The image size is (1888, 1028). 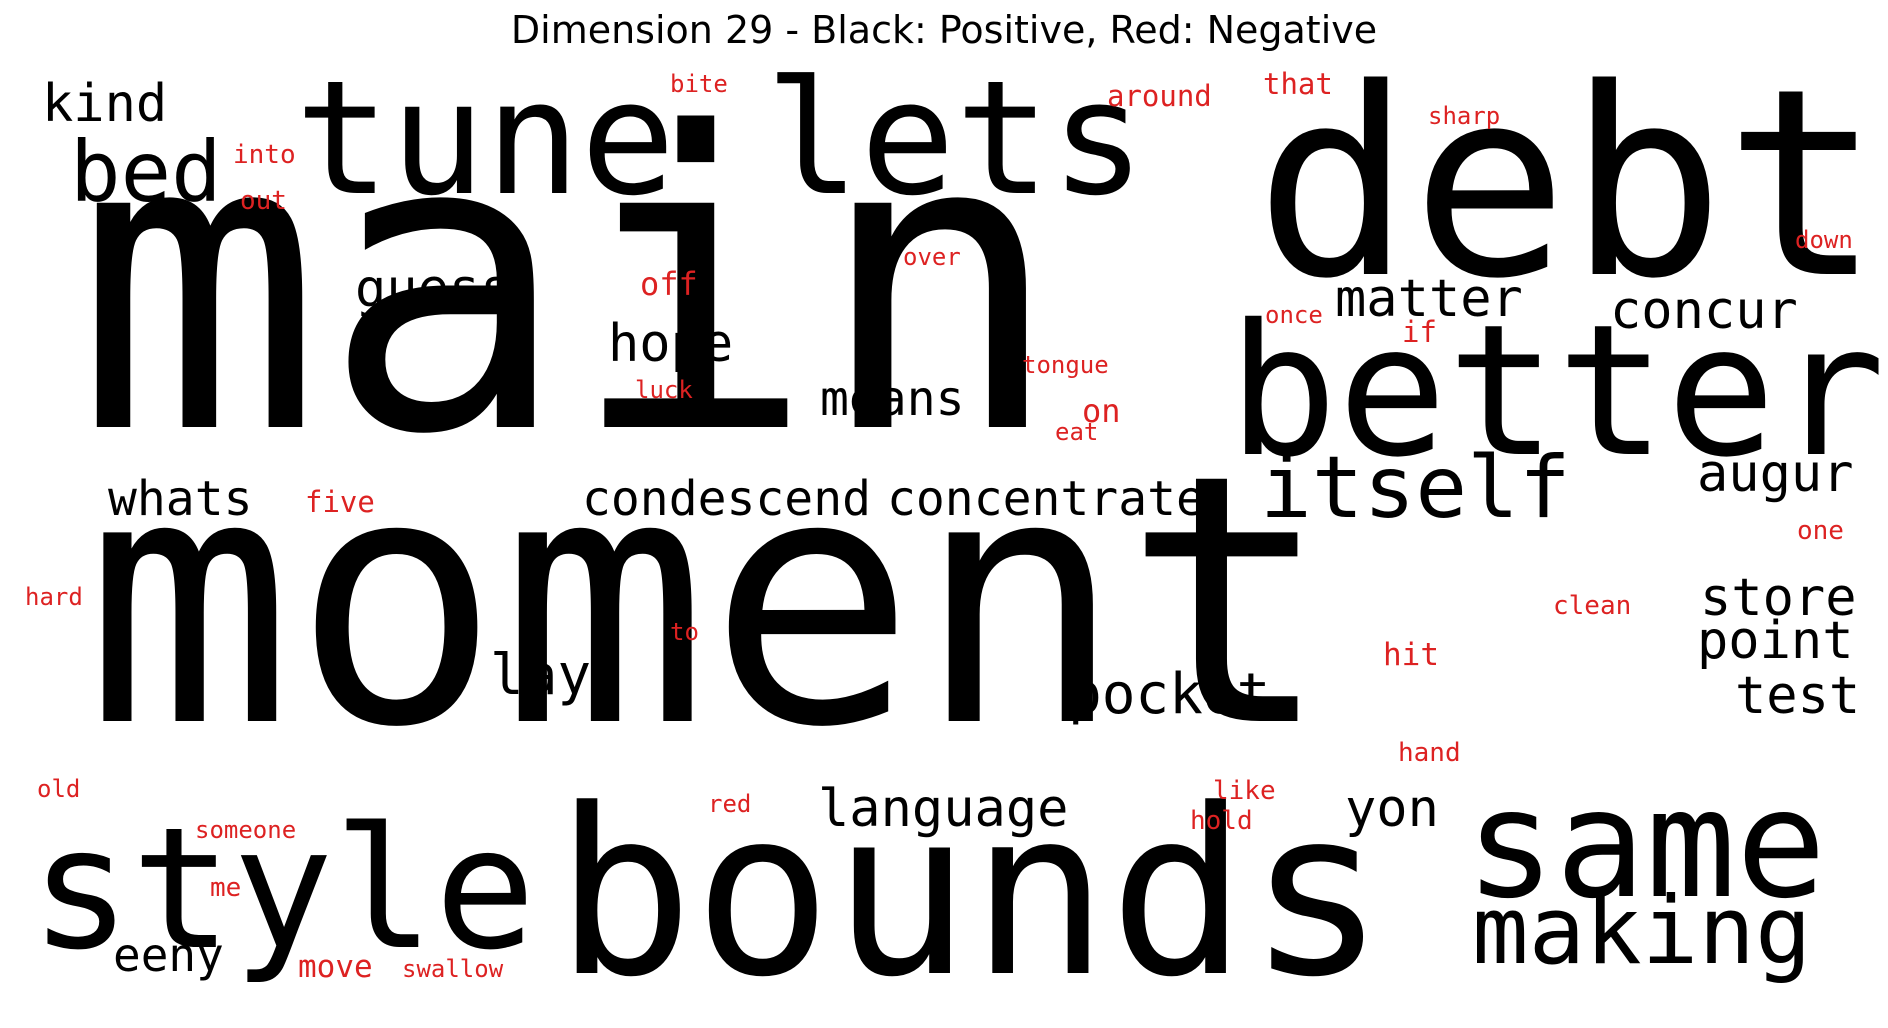 What do you see at coordinates (1221, 821) in the screenshot?
I see `word-hold: hold` at bounding box center [1221, 821].